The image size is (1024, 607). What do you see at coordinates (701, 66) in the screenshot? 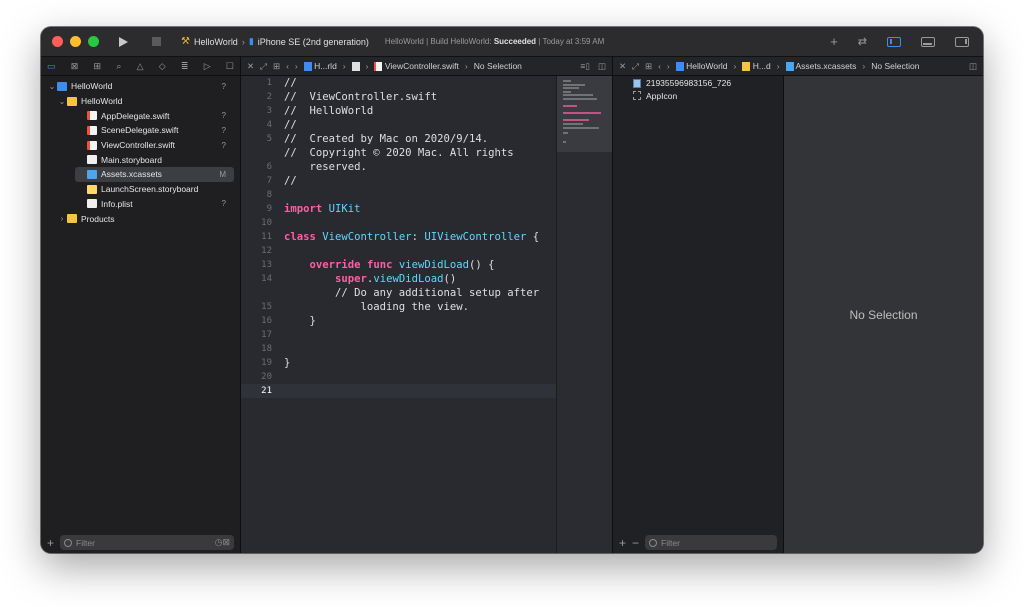
I see `jump-project-crumb: HelloWorld` at bounding box center [701, 66].